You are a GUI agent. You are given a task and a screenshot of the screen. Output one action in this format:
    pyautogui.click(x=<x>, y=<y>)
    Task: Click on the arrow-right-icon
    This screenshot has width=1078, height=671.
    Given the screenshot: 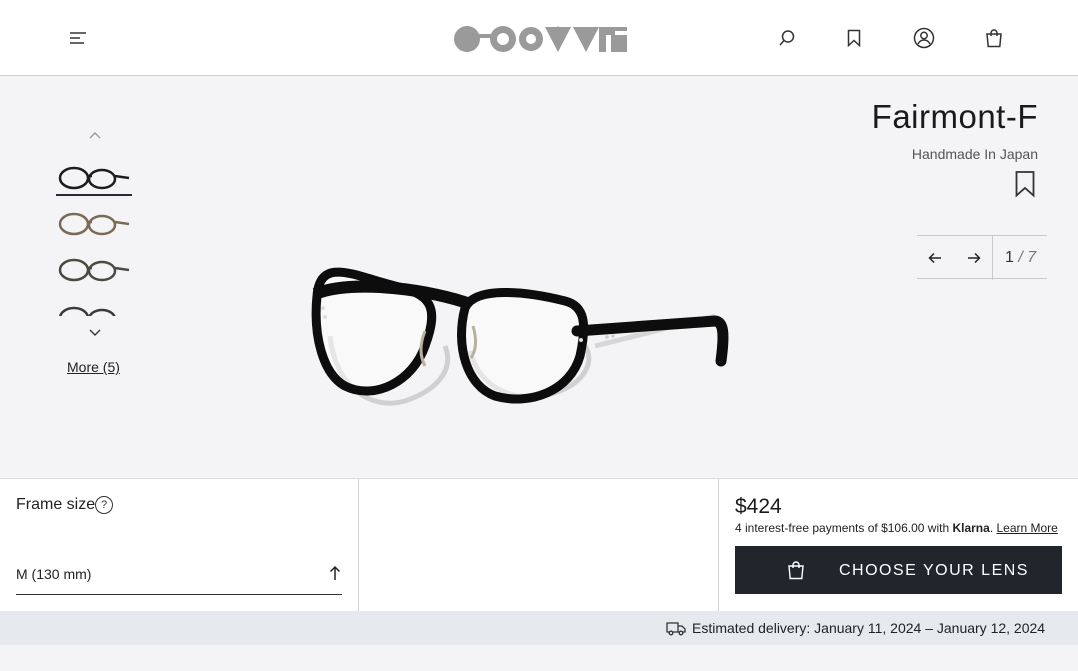 What is the action you would take?
    pyautogui.click(x=974, y=258)
    